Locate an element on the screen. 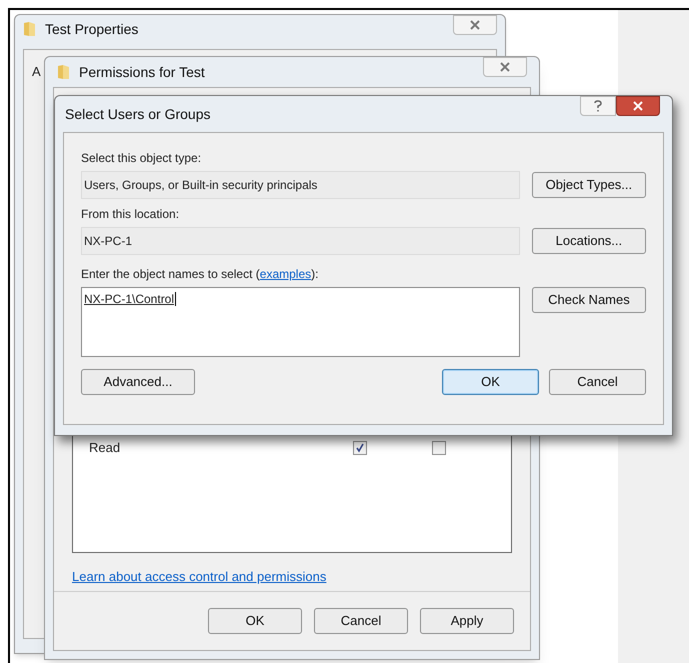  help-icon is located at coordinates (598, 106).